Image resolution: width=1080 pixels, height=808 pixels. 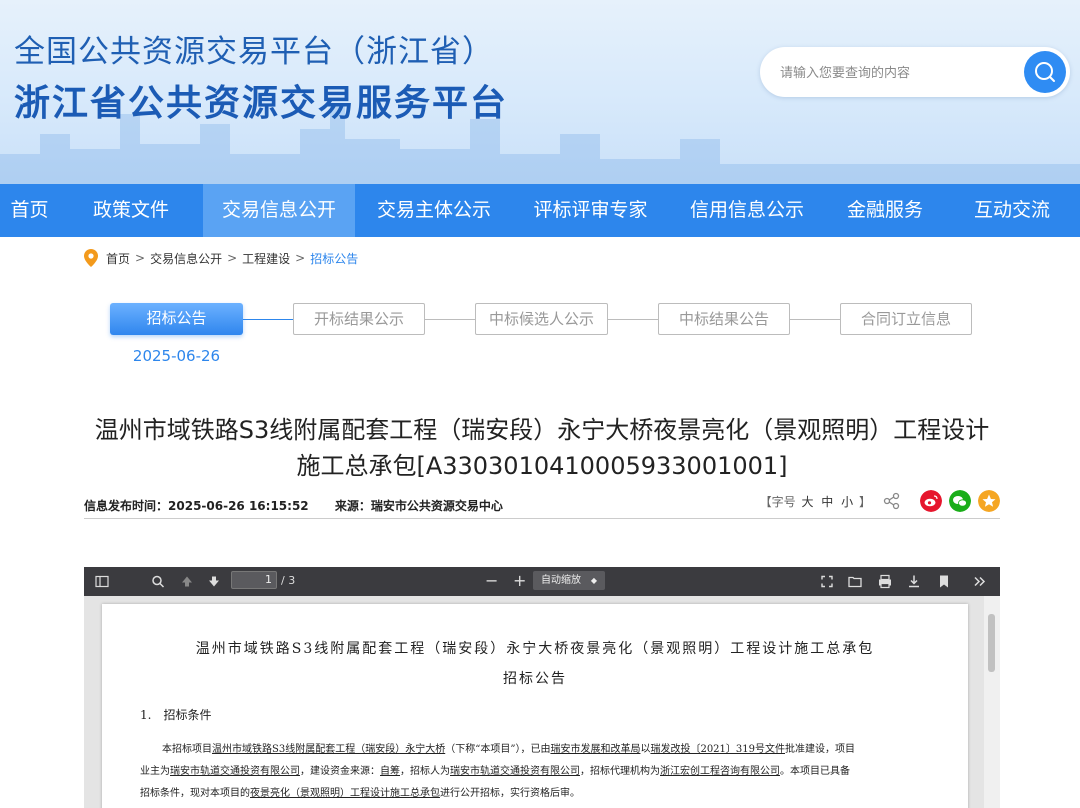 I want to click on scrollbar-thumb, so click(x=991, y=643).